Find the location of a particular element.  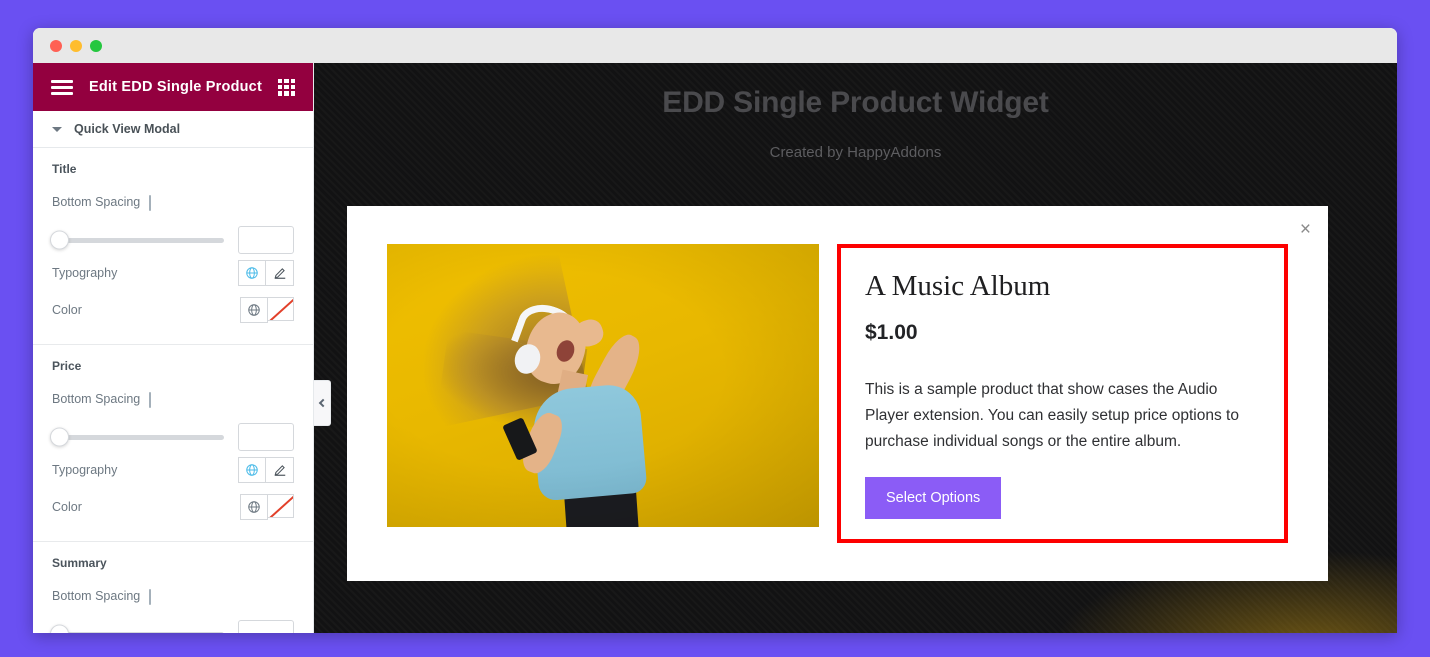

section-header-quick-view-modal: Quick View Modal is located at coordinates (173, 129).